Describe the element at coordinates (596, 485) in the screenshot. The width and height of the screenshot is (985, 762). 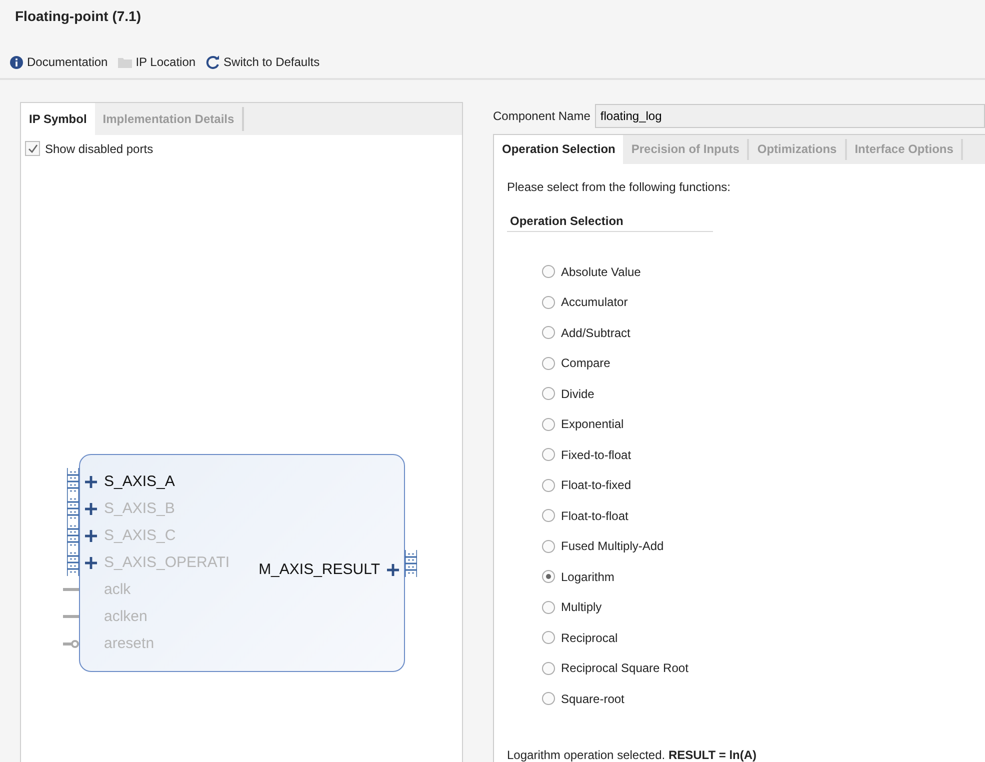
I see `radio-label: Float-to-fixed` at that location.